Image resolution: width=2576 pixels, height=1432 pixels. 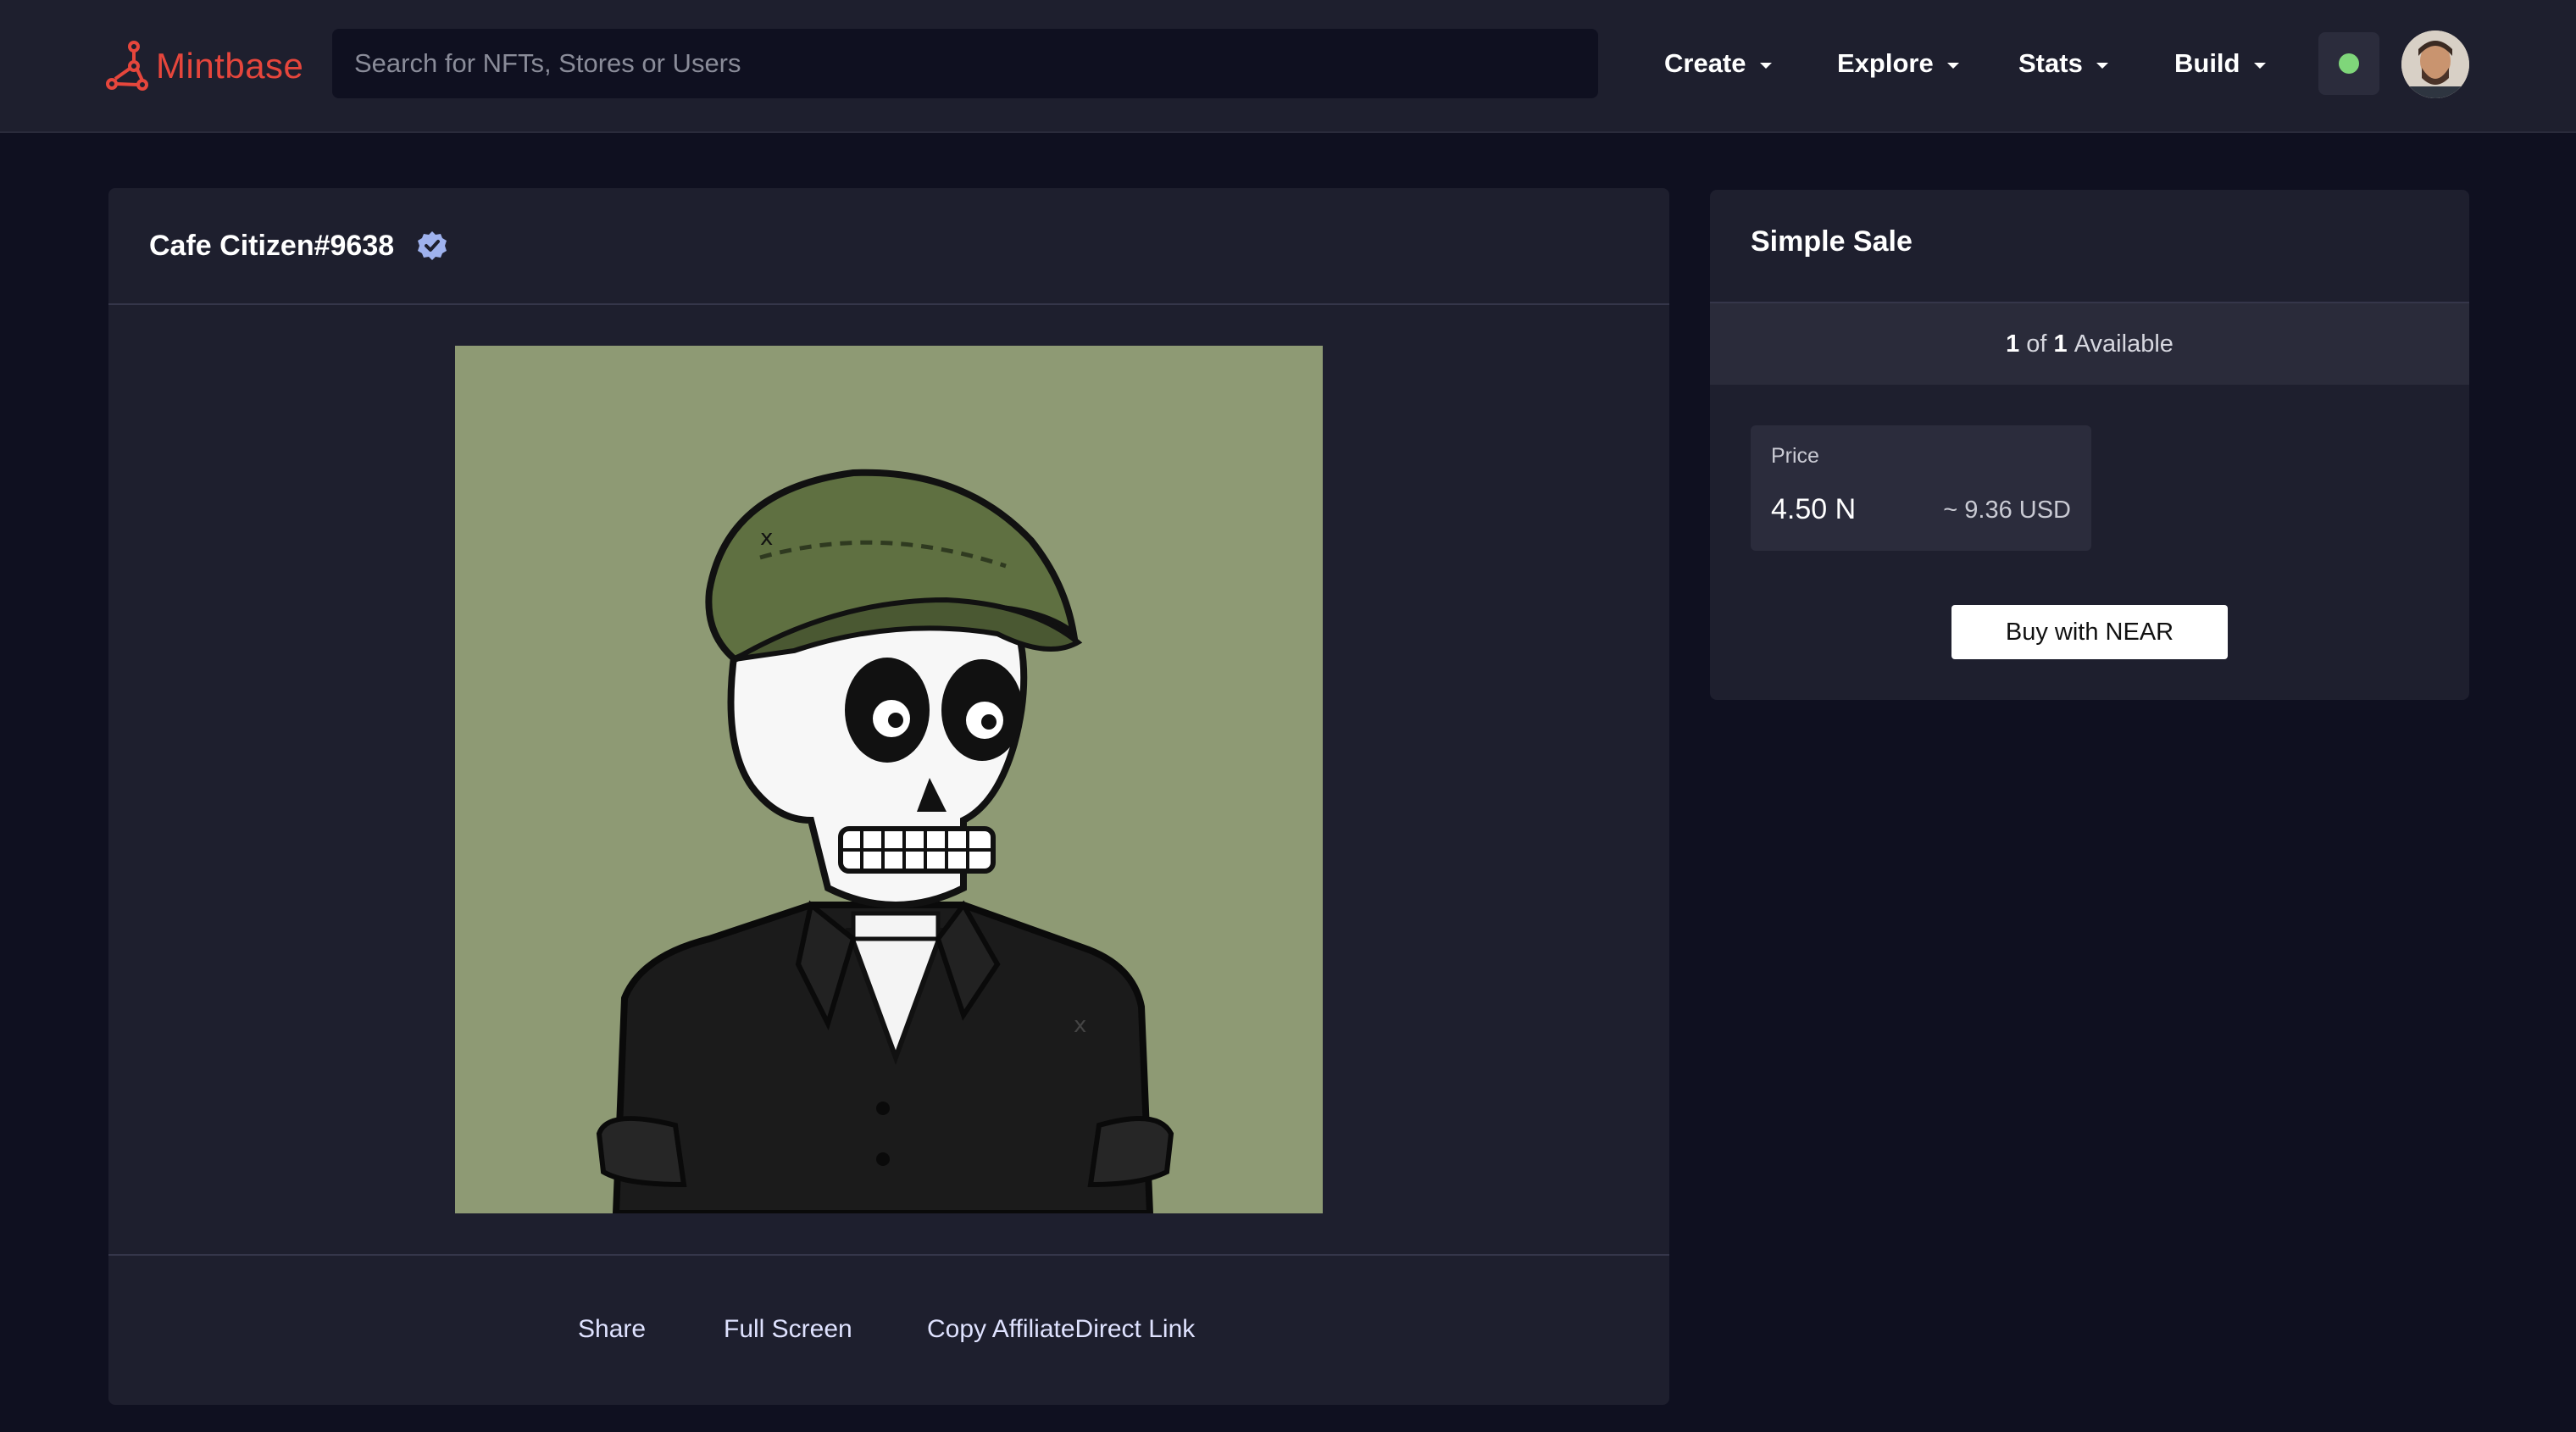 What do you see at coordinates (888, 246) in the screenshot?
I see `nft-card-header: Cafe Citizen#9638` at bounding box center [888, 246].